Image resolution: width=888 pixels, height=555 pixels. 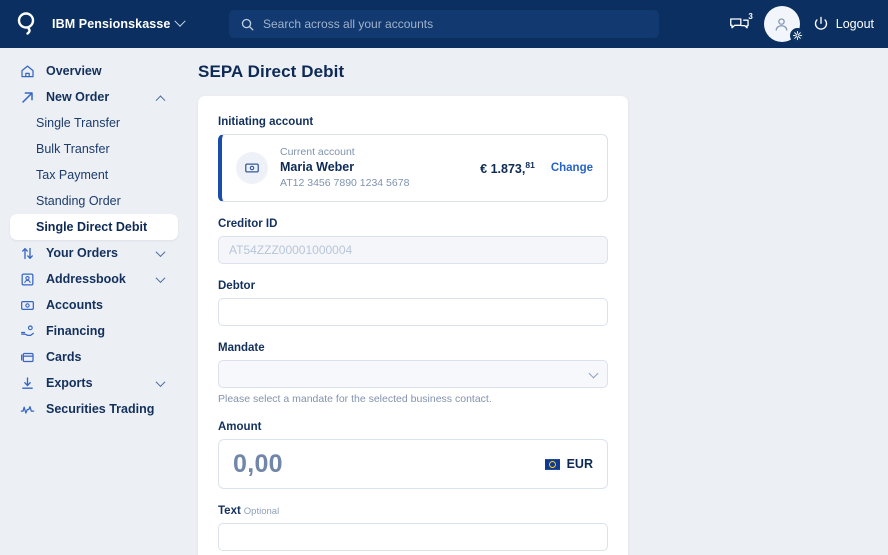 I want to click on sidebar-sub-label: Single Direct Debit, so click(x=92, y=227).